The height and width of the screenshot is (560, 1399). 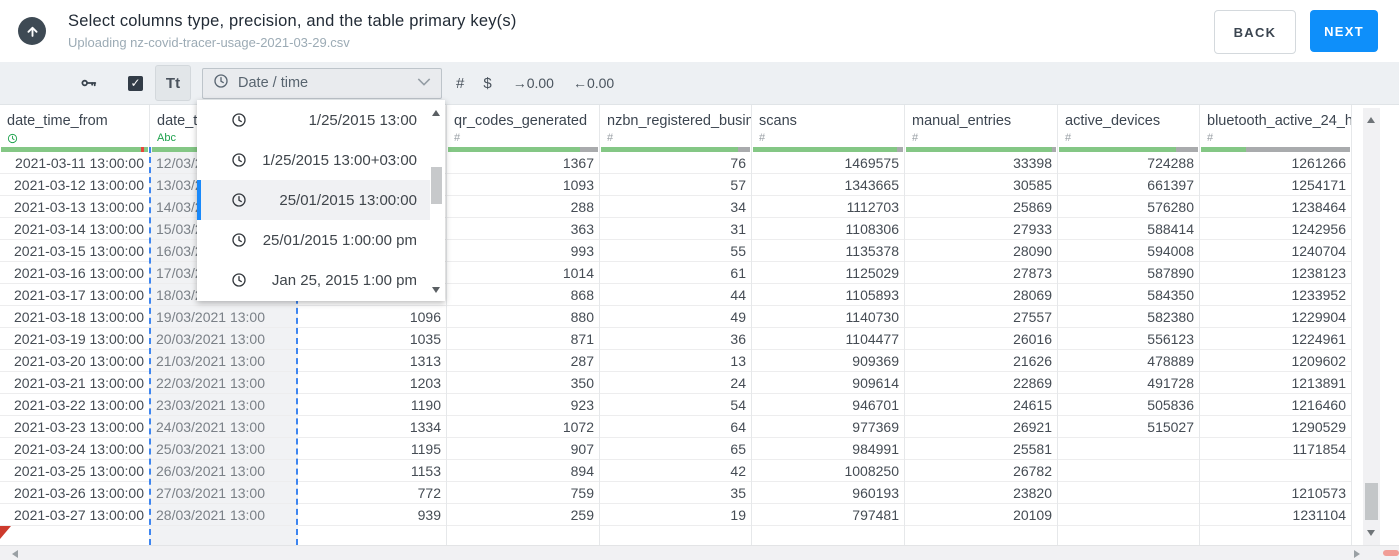 What do you see at coordinates (675, 405) in the screenshot?
I see `grid-cell: 54` at bounding box center [675, 405].